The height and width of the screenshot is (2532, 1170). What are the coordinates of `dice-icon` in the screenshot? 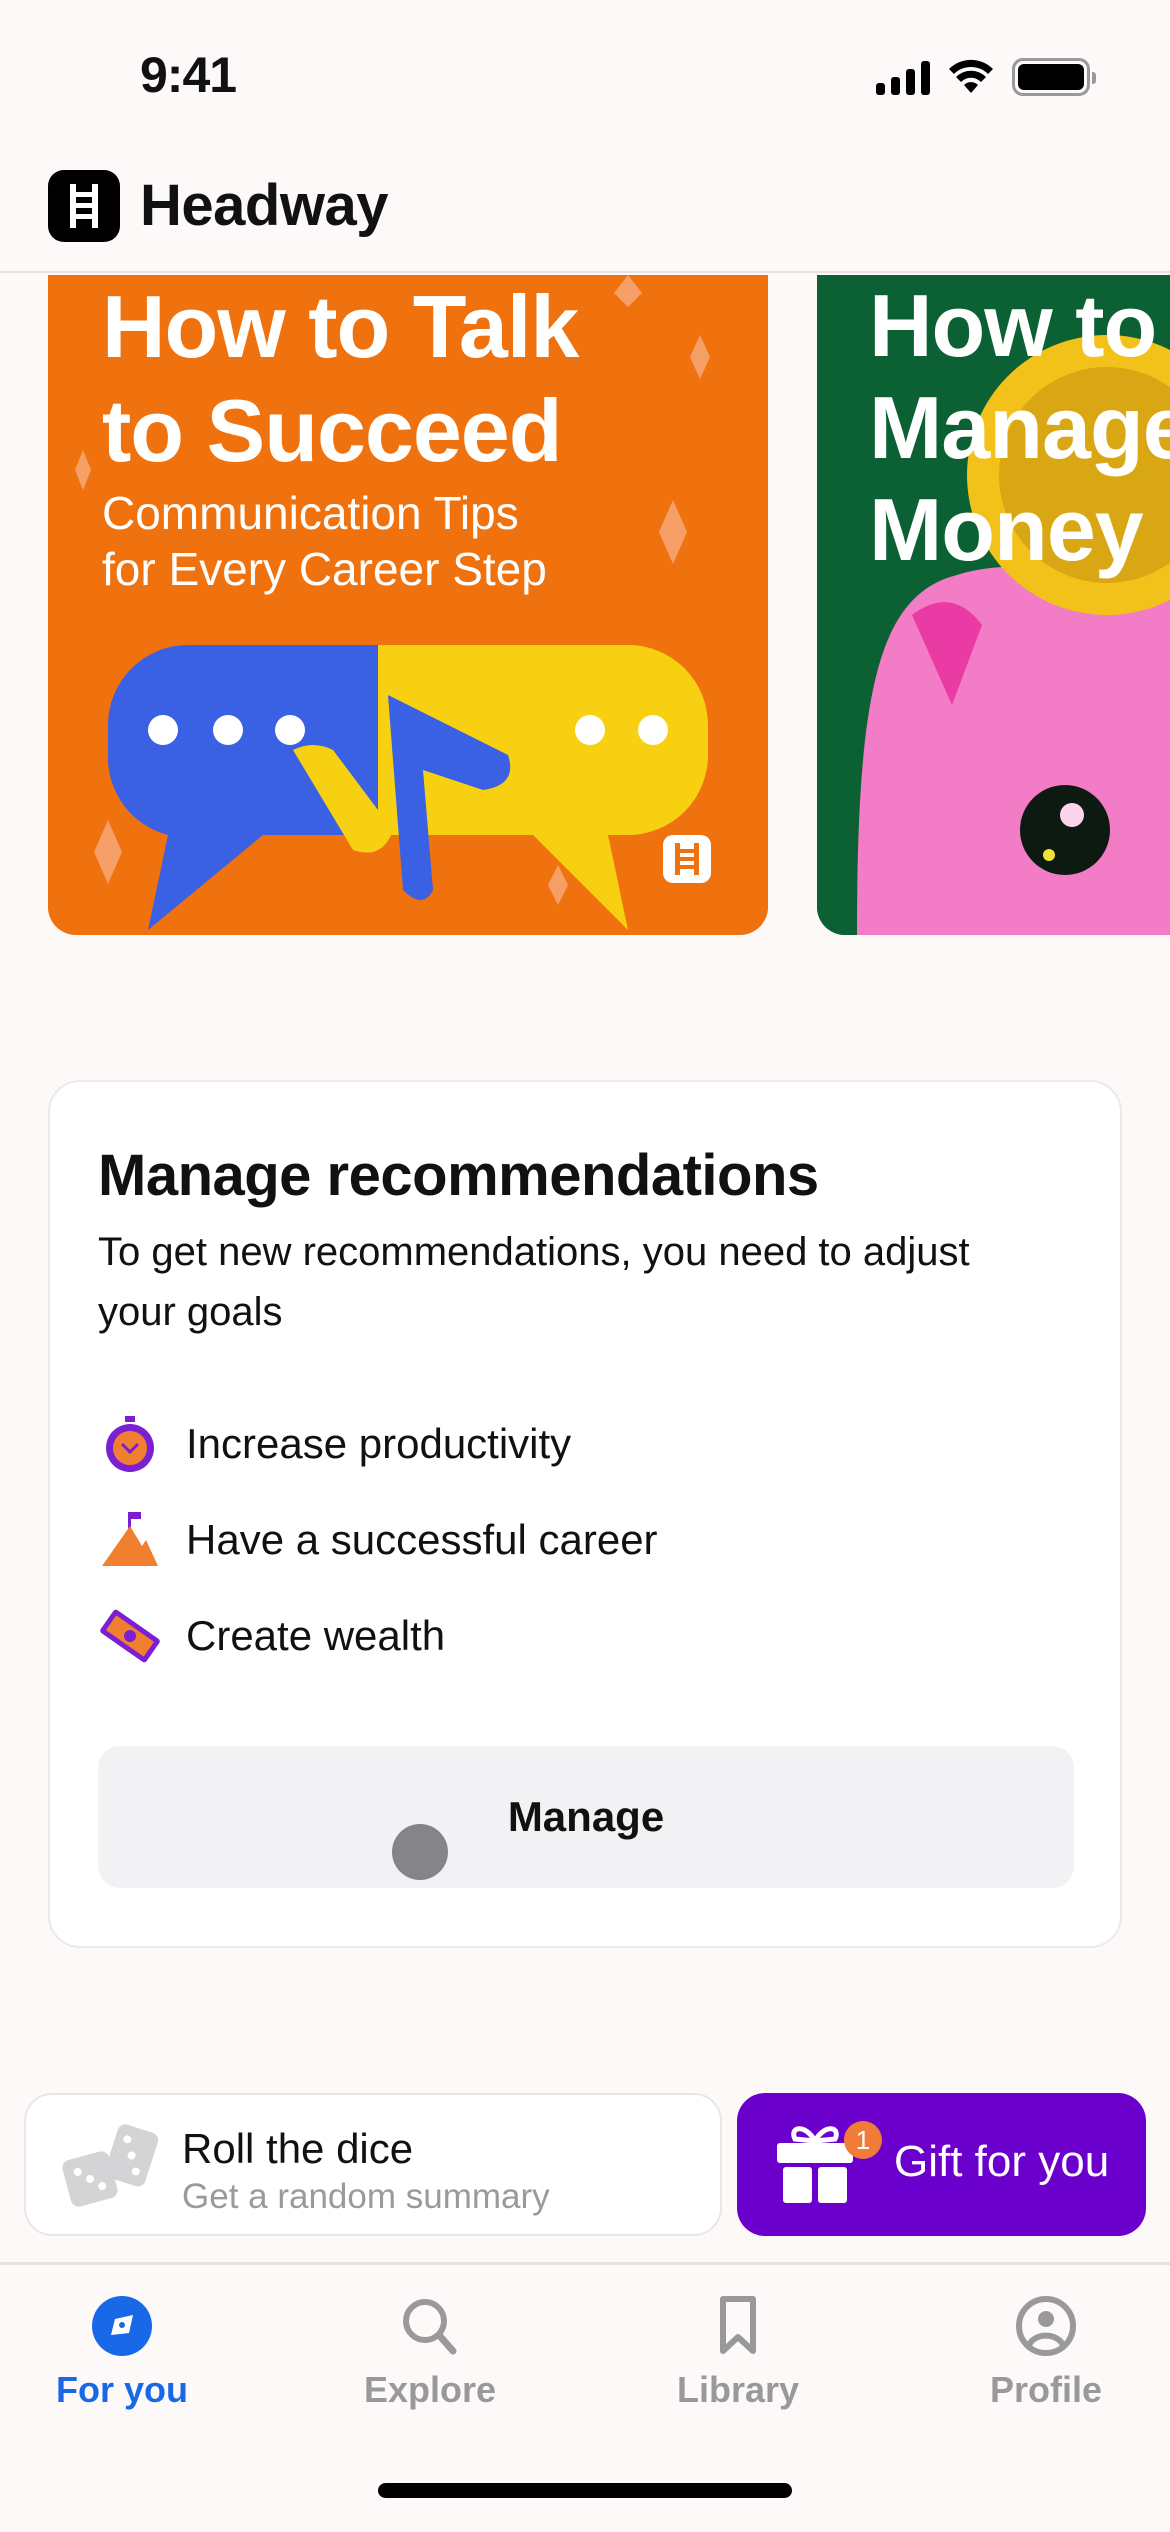 It's located at (110, 2169).